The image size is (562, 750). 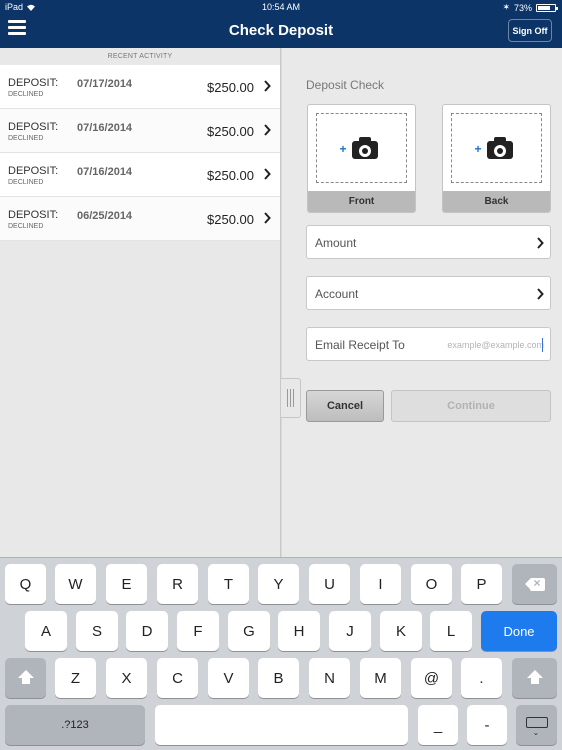 I want to click on status-time: 10:54 AM, so click(x=281, y=7).